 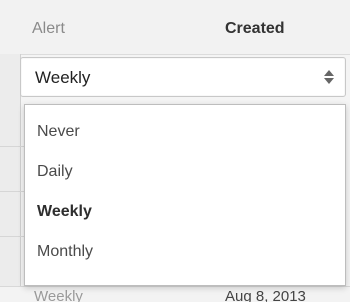 I want to click on dropdown-option-never: Never, so click(x=58, y=132).